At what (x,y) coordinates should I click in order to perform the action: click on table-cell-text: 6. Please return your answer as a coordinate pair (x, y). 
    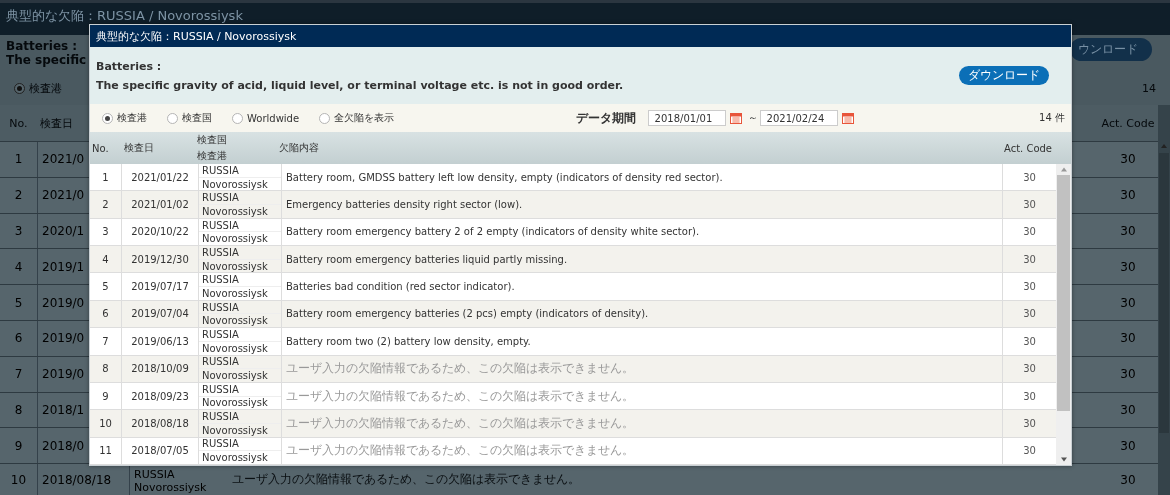
    Looking at the image, I should click on (18, 338).